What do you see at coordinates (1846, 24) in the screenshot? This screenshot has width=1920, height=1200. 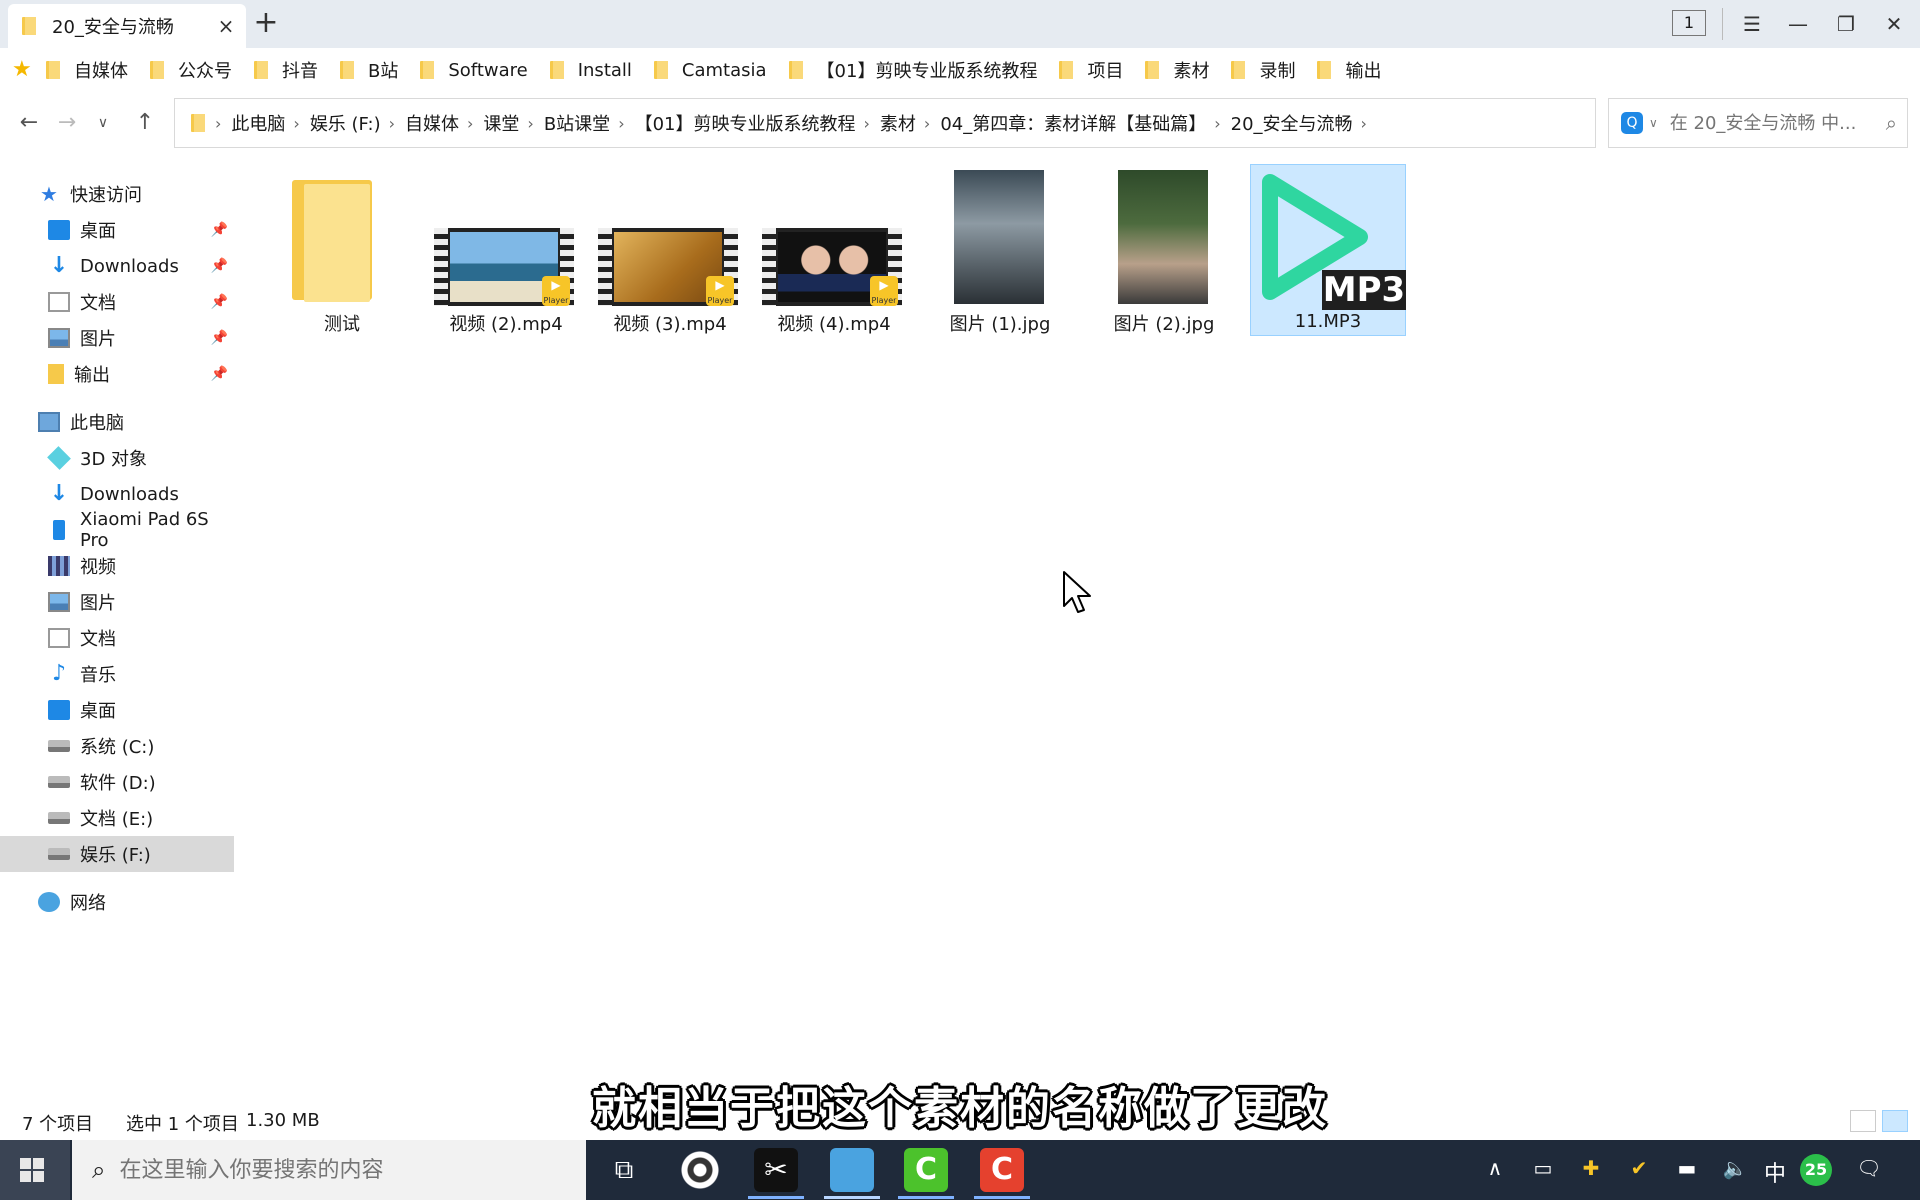 I see `restore-button: ❐` at bounding box center [1846, 24].